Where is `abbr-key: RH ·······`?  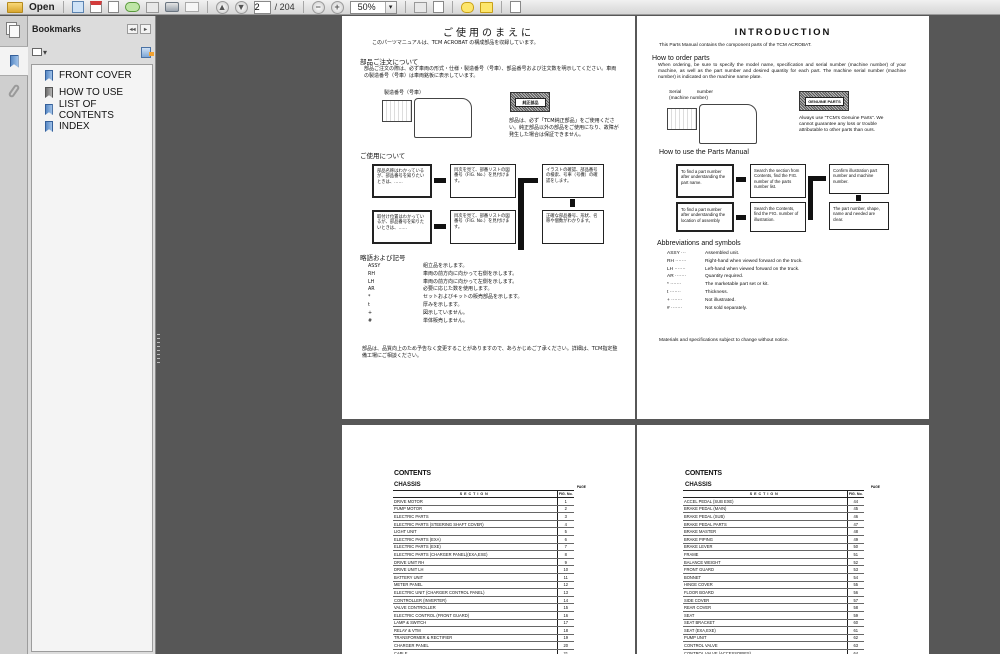
abbr-key: RH ······· is located at coordinates (677, 261).